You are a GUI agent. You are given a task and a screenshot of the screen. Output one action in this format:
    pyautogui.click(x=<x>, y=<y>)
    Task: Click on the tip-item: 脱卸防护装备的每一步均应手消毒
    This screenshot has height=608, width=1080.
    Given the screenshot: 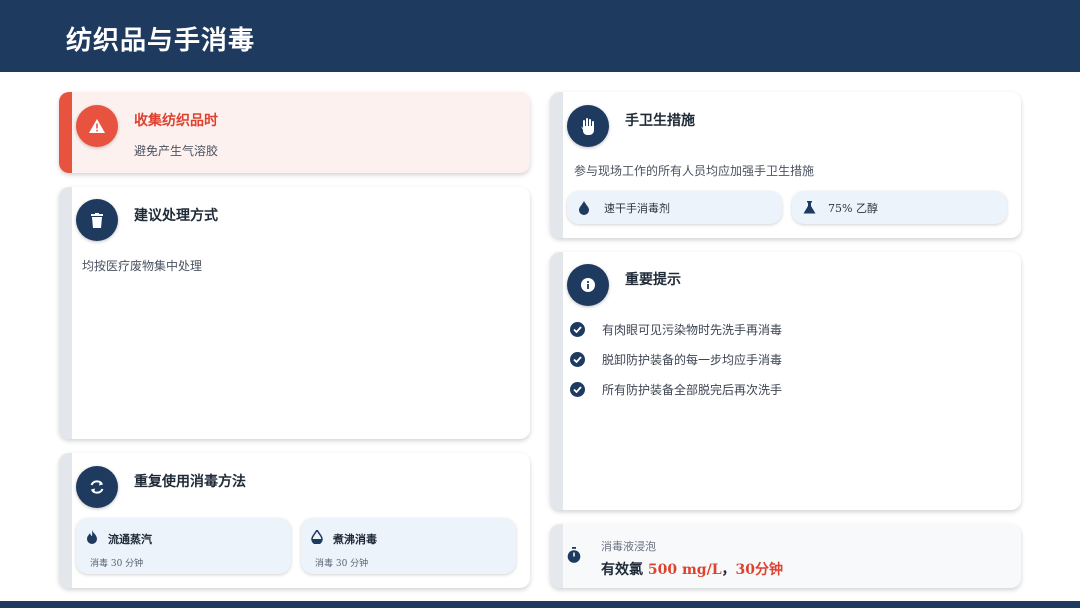 What is the action you would take?
    pyautogui.click(x=676, y=359)
    